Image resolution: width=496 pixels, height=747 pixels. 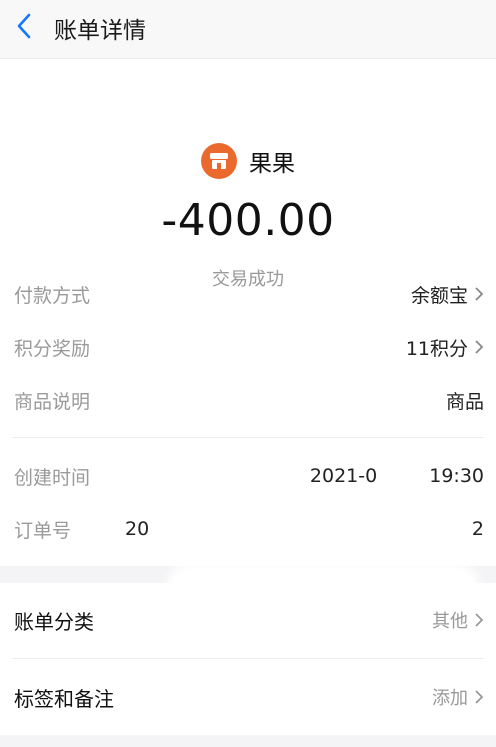 I want to click on payment-method-row: 付款方式 余额宝, so click(x=249, y=294).